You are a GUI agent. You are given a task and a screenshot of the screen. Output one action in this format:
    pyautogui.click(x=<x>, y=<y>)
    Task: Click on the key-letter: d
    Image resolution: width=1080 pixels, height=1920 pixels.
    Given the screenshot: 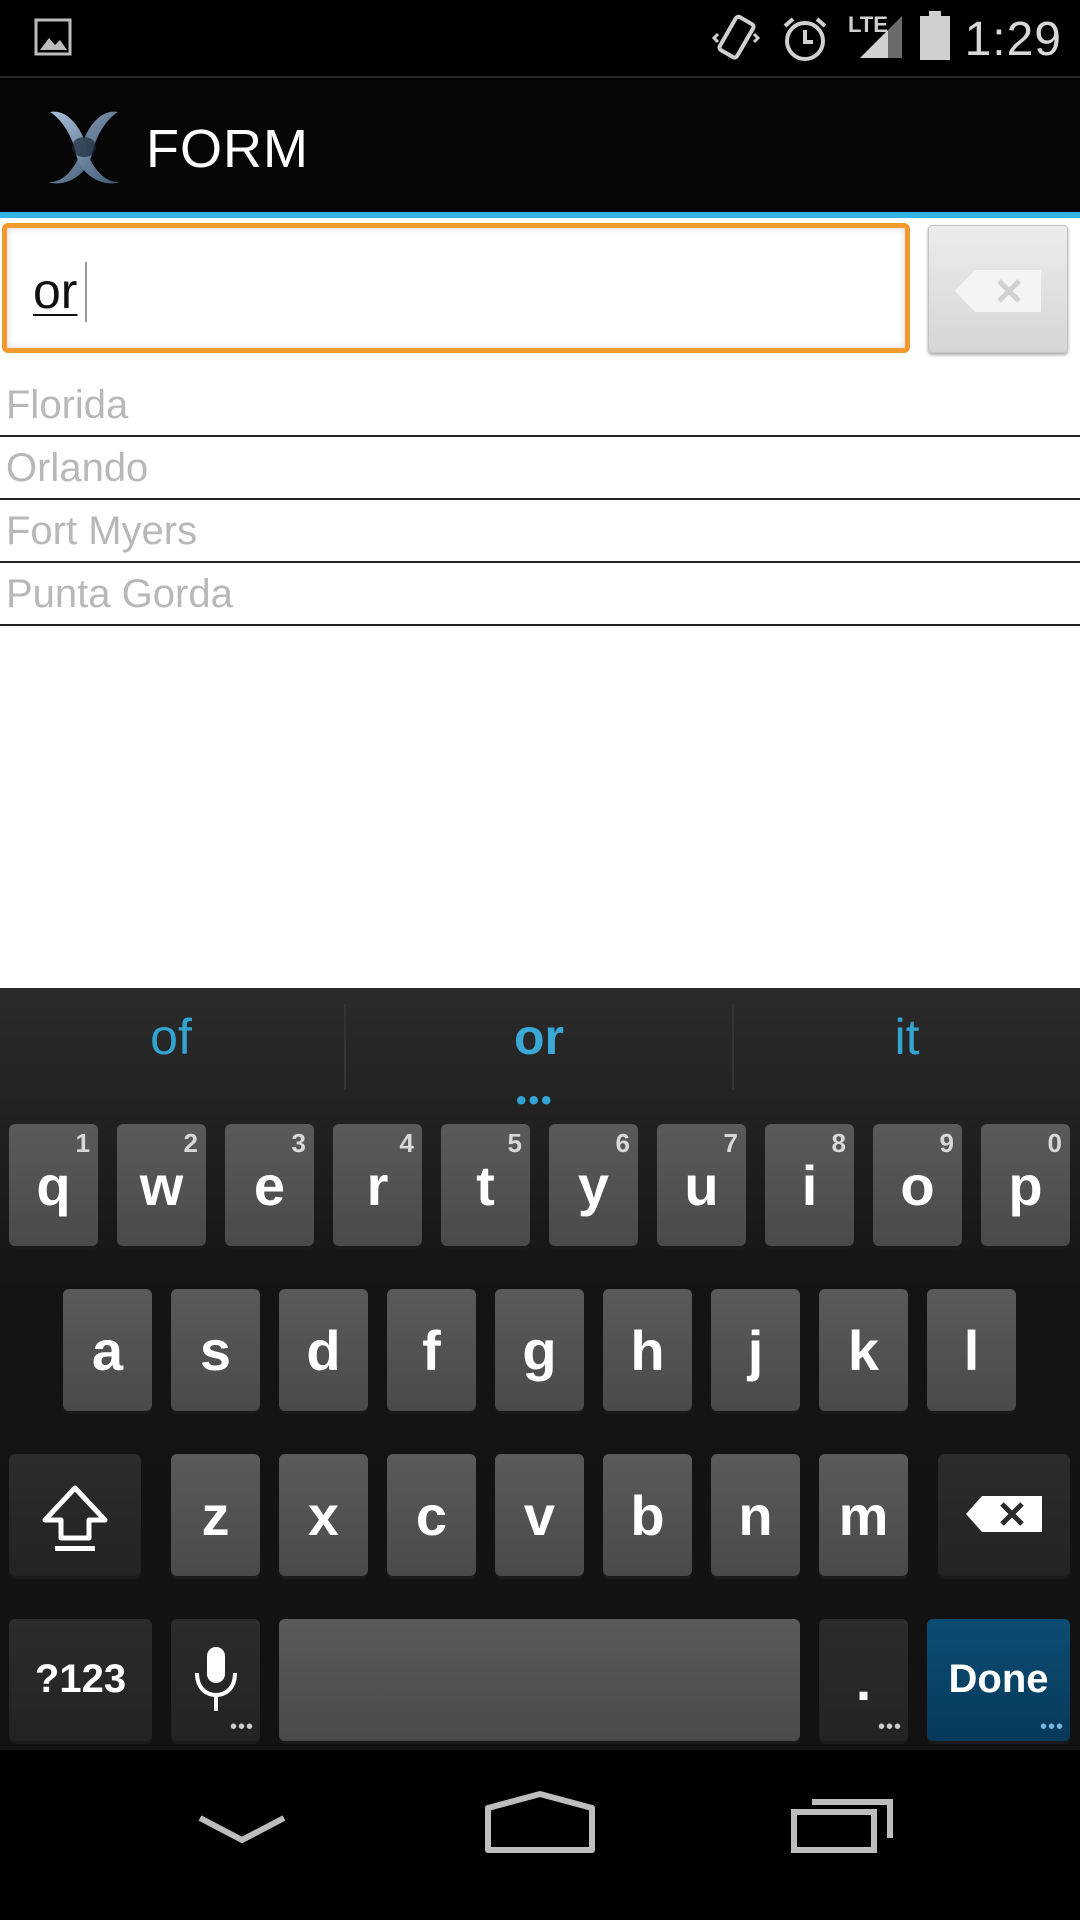 What is the action you would take?
    pyautogui.click(x=323, y=1350)
    